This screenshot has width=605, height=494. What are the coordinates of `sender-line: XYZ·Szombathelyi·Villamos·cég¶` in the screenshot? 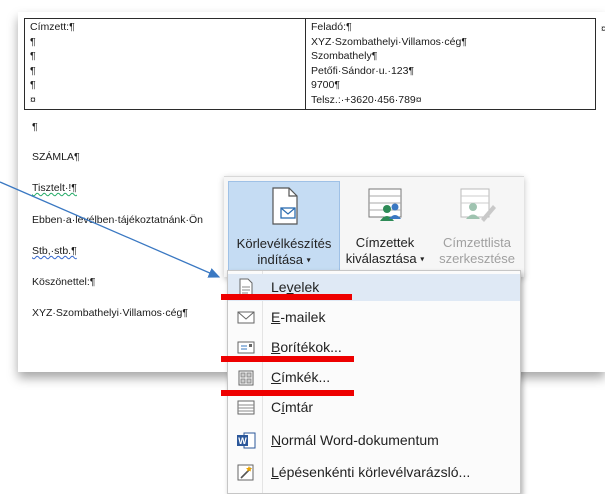 It's located at (389, 41).